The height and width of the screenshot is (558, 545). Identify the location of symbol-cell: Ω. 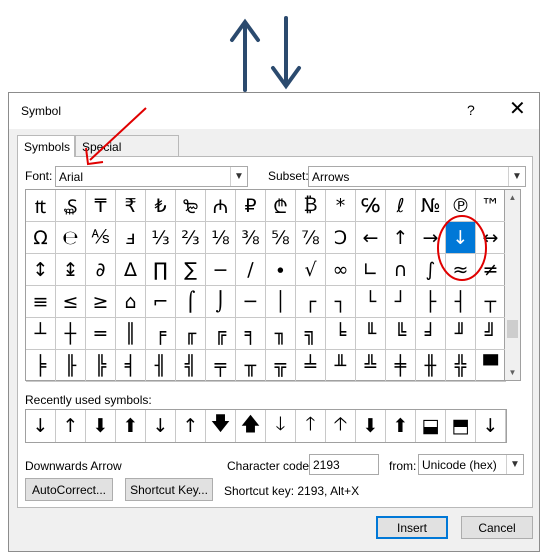
(41, 238).